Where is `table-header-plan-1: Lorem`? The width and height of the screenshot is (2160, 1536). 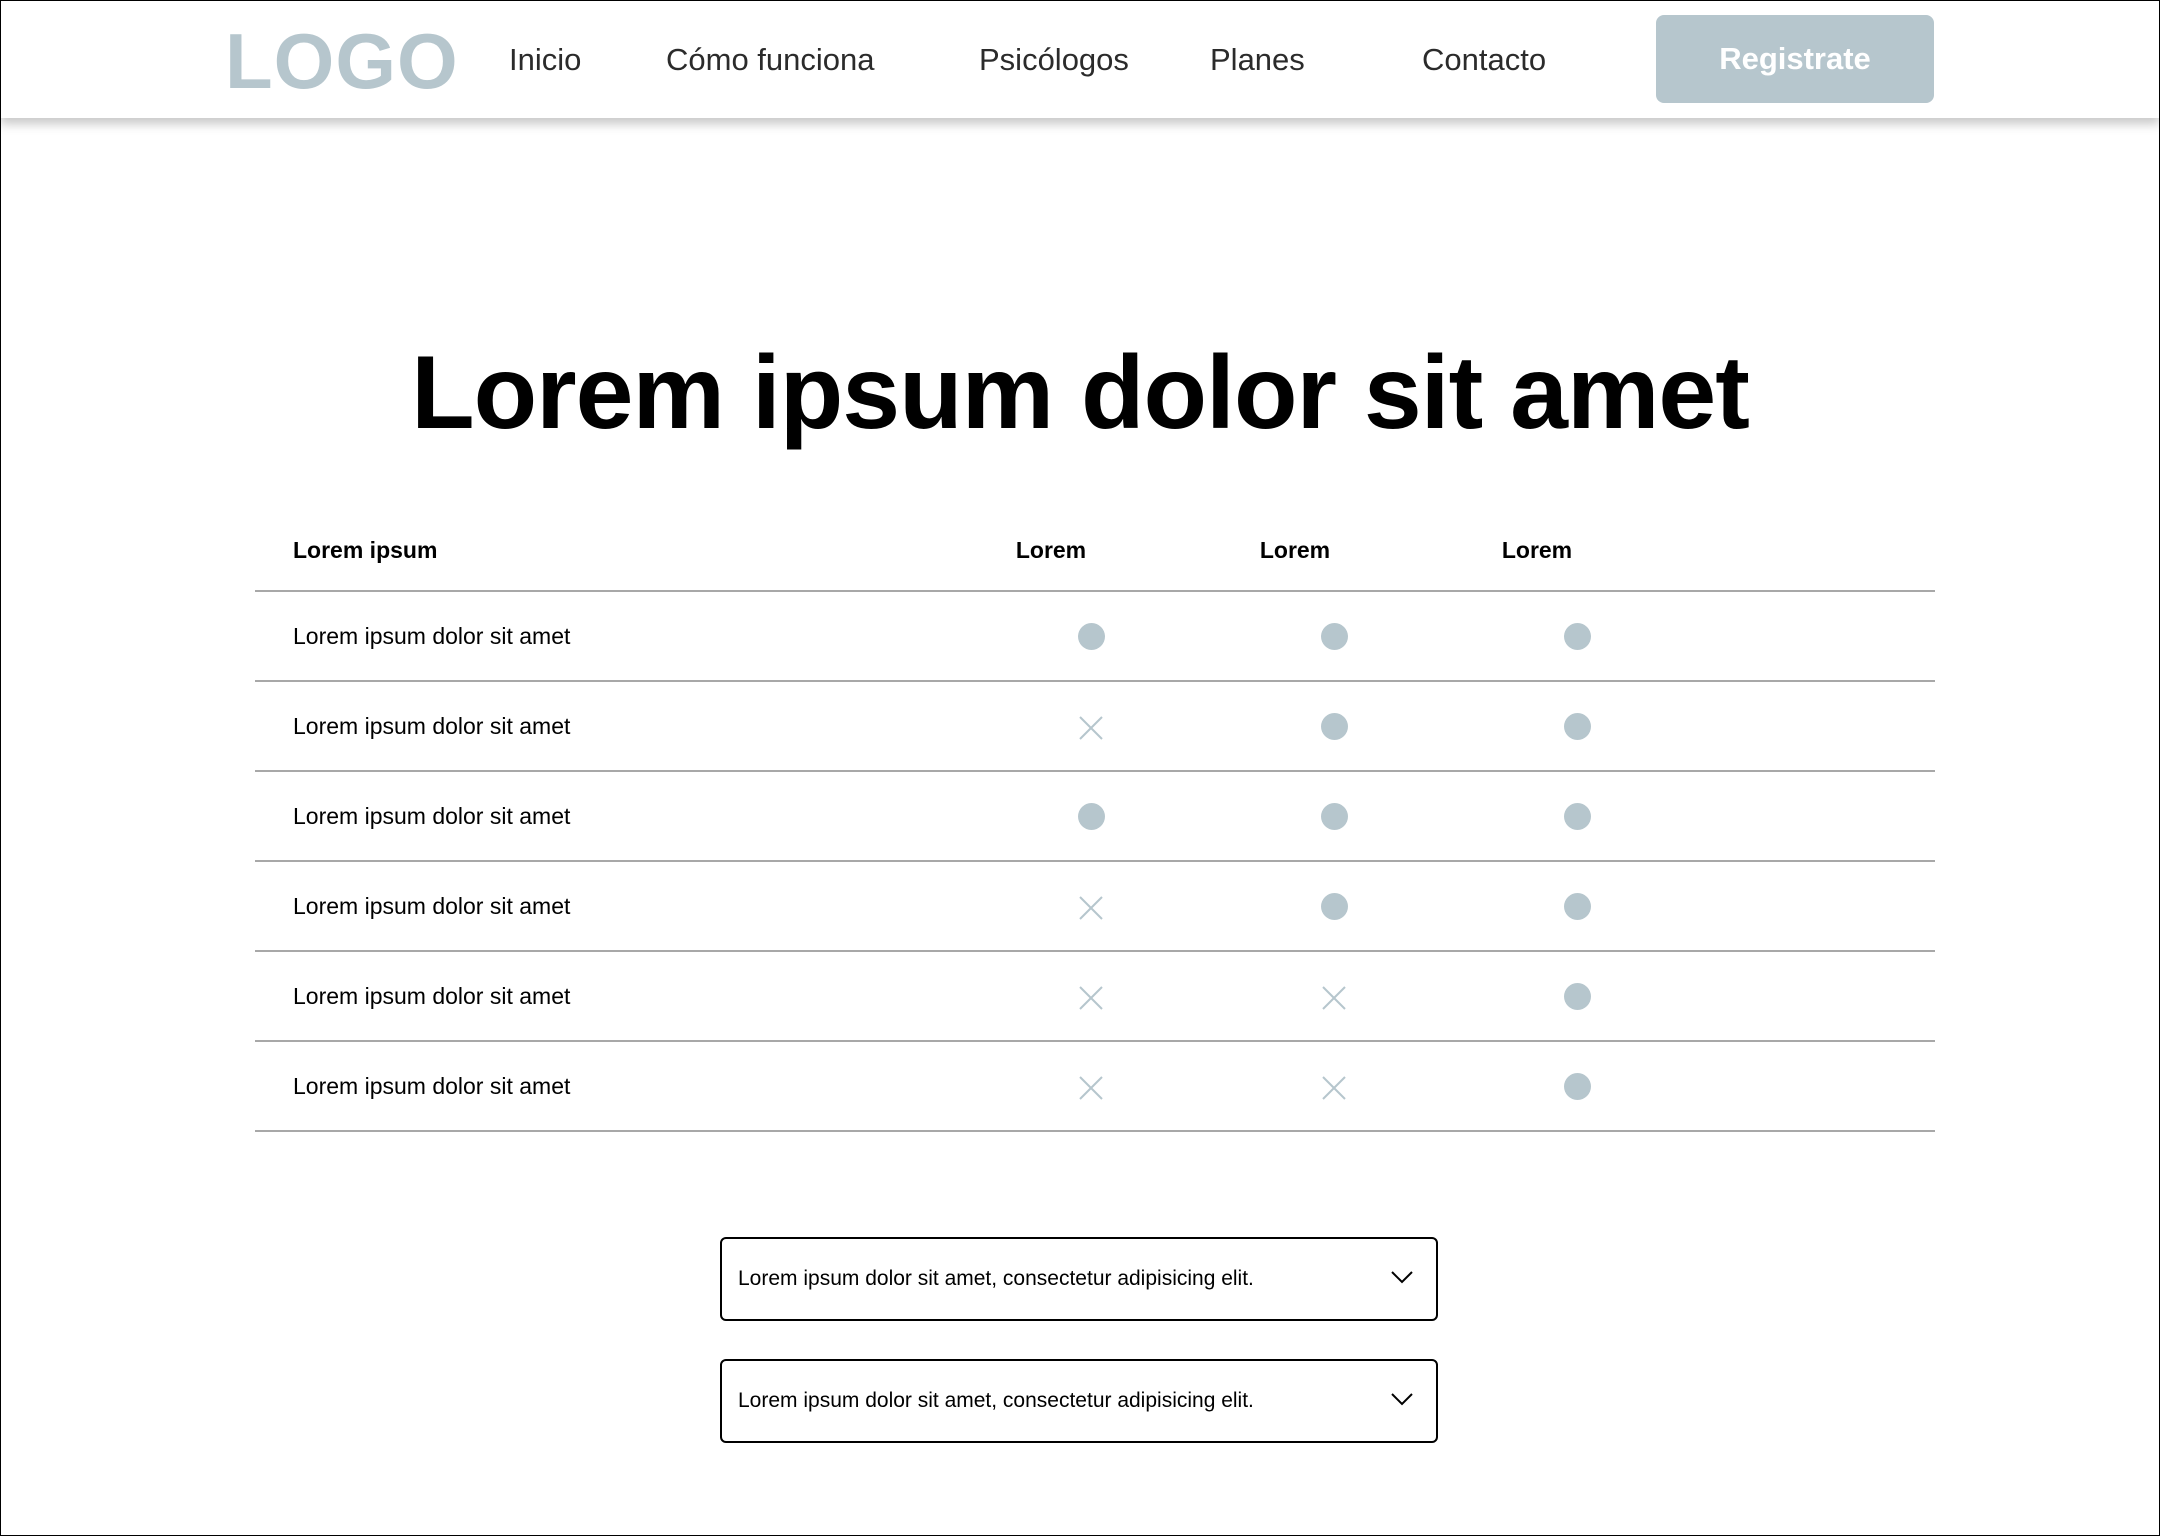
table-header-plan-1: Lorem is located at coordinates (1051, 550).